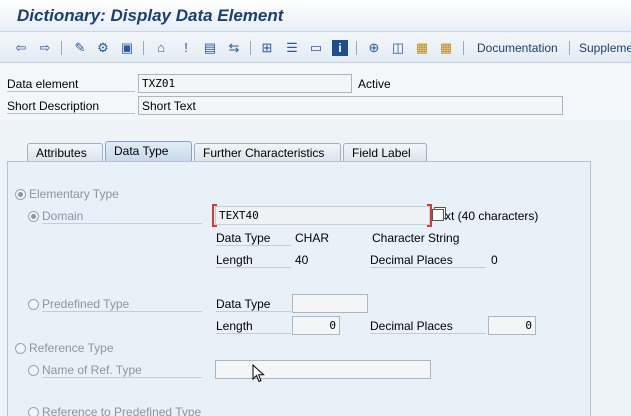 Image resolution: width=631 pixels, height=416 pixels. I want to click on domain-length-value: 40, so click(302, 260).